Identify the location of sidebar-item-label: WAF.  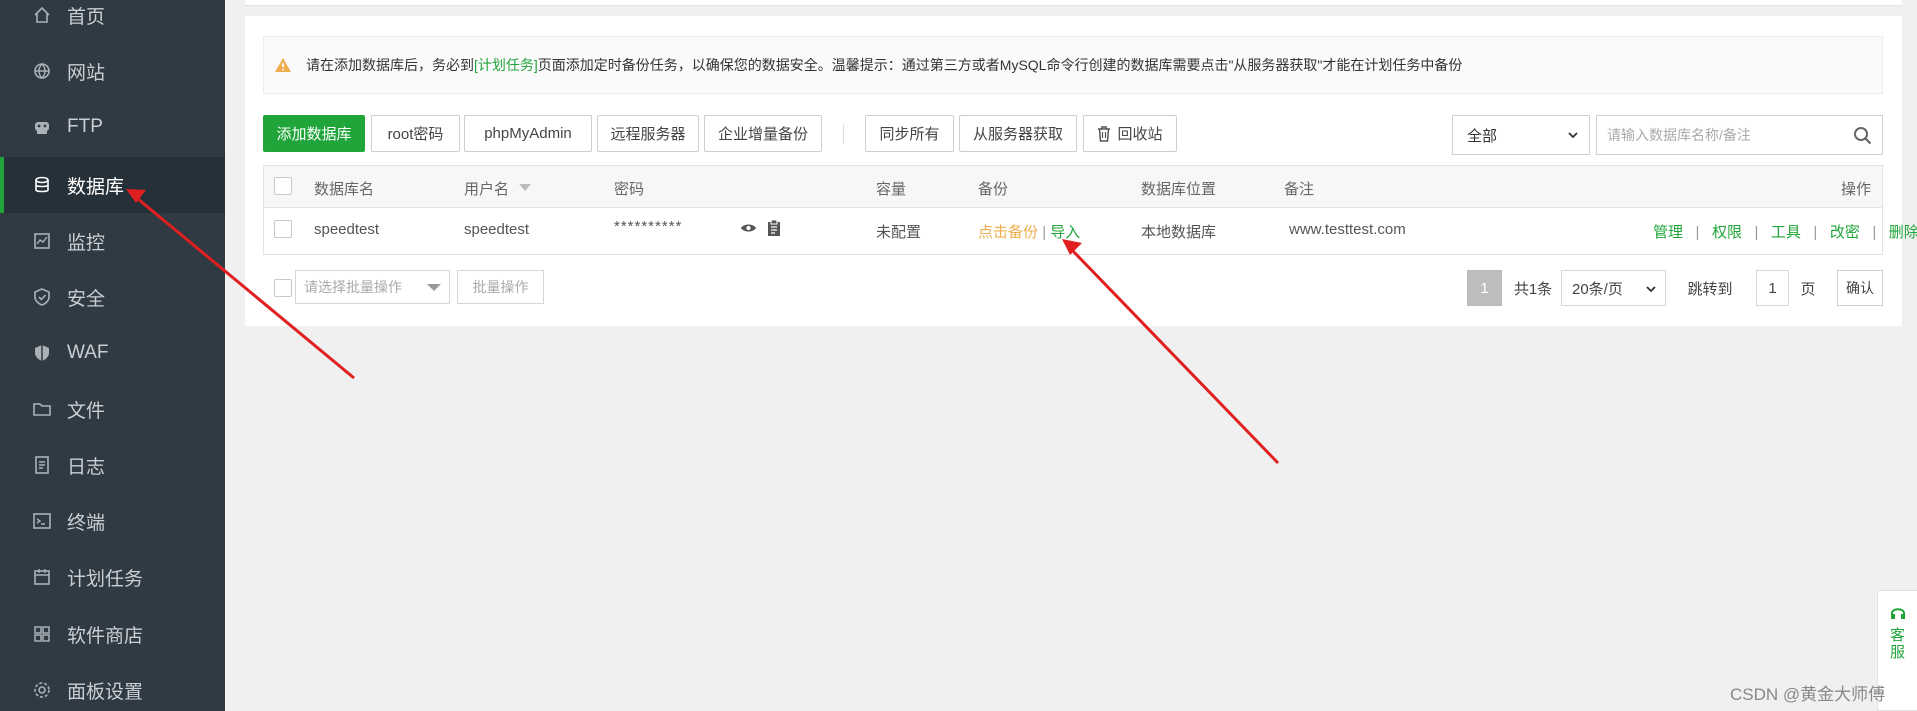
(88, 352).